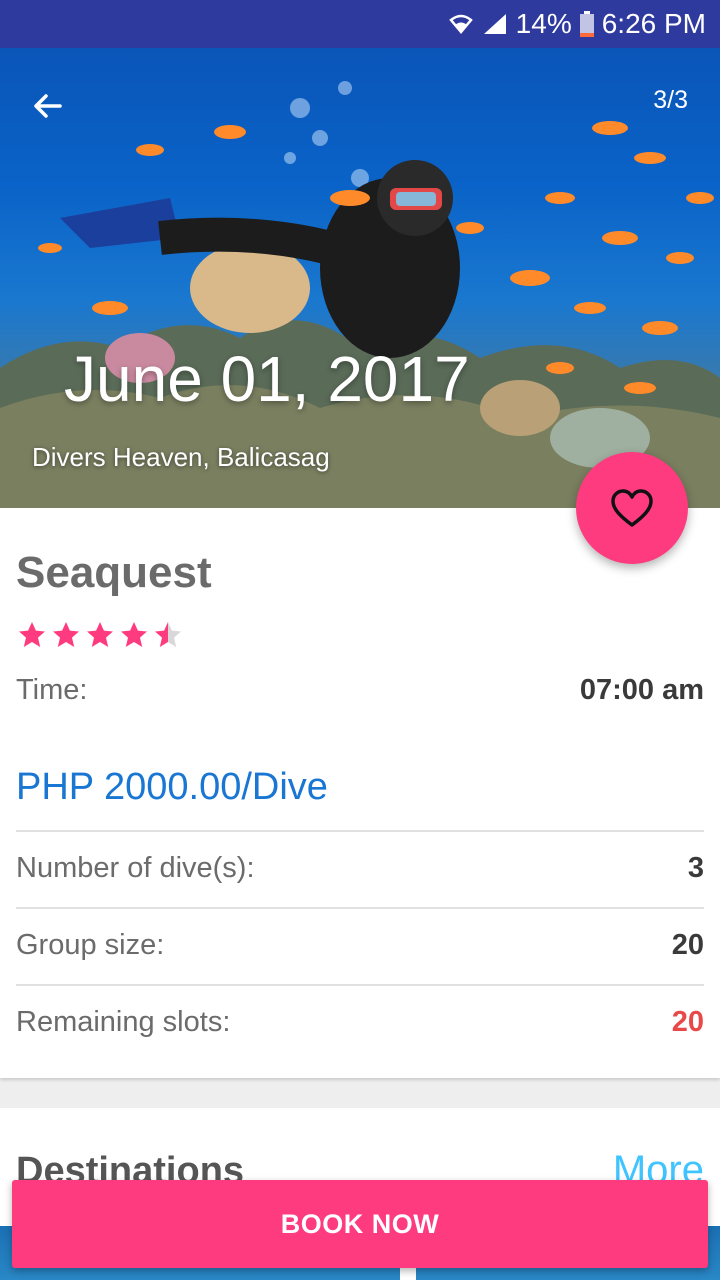  What do you see at coordinates (90, 945) in the screenshot?
I see `group-size-label: Group size:` at bounding box center [90, 945].